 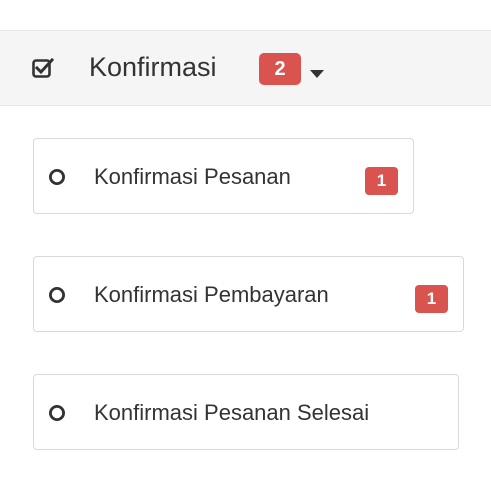 I want to click on menu-item-konfirmasi-pembayaran: Konfirmasi Pembayaran 1, so click(x=248, y=294).